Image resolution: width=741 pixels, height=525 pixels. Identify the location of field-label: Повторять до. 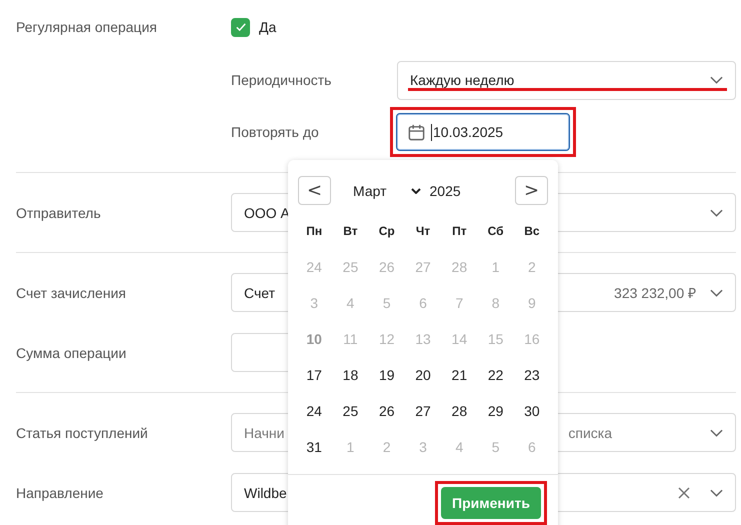
(275, 132).